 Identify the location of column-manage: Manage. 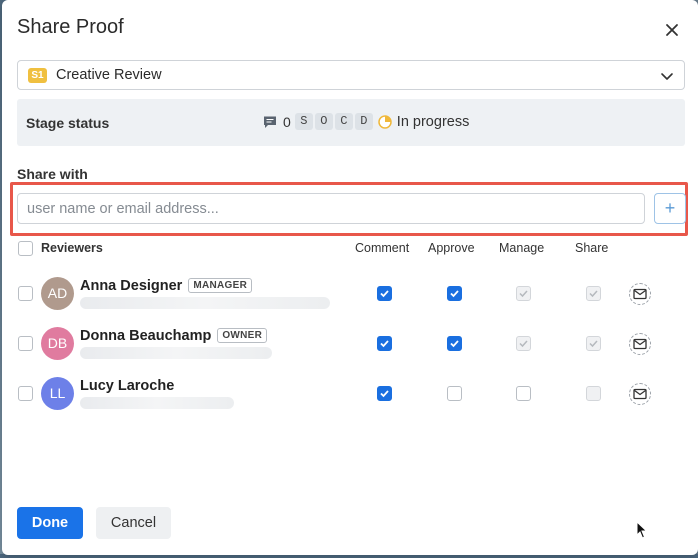
(522, 248).